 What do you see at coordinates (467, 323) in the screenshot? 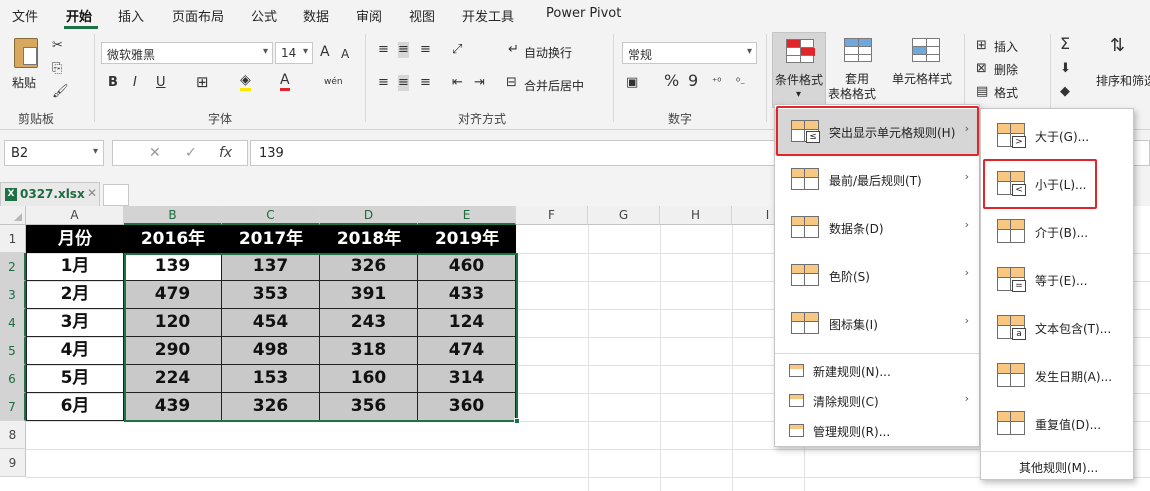
I see `table-cell: 124` at bounding box center [467, 323].